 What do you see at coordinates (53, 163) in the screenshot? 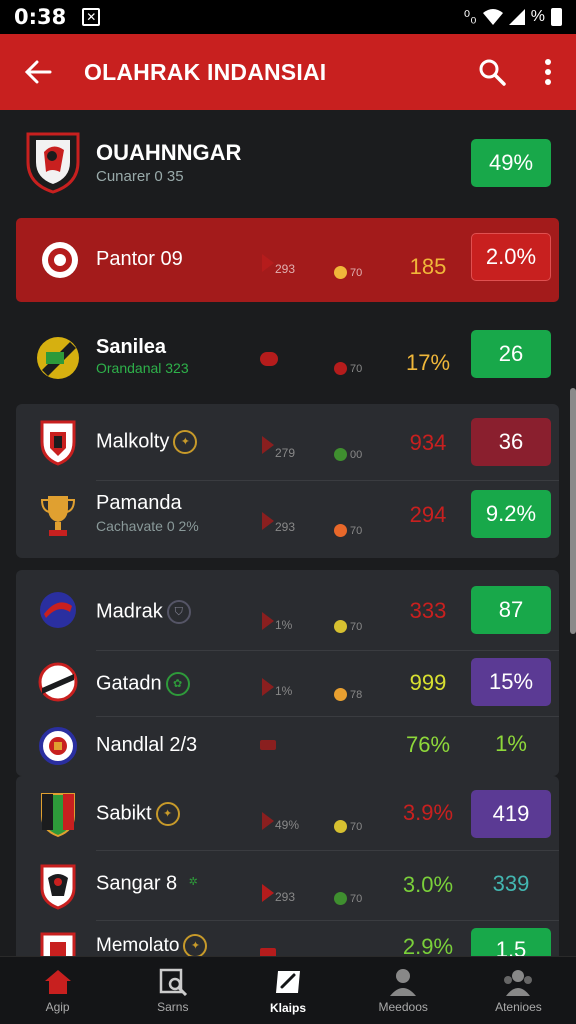
I see `team-crest-icon` at bounding box center [53, 163].